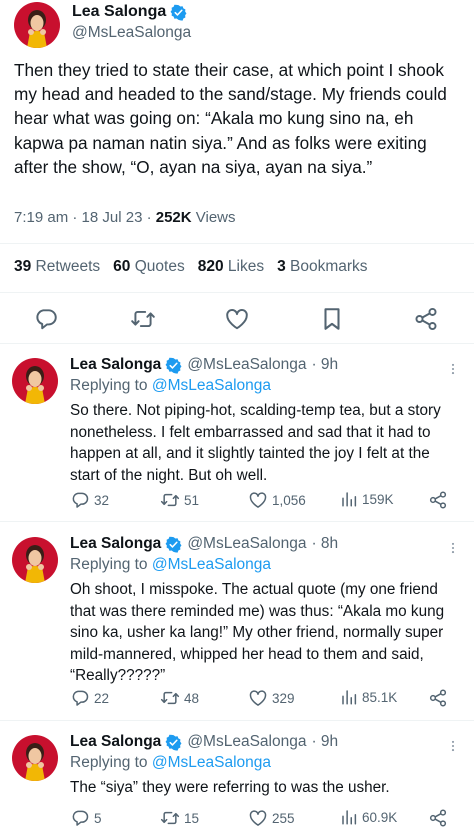 This screenshot has width=474, height=835. I want to click on reply-action: 32, so click(89, 500).